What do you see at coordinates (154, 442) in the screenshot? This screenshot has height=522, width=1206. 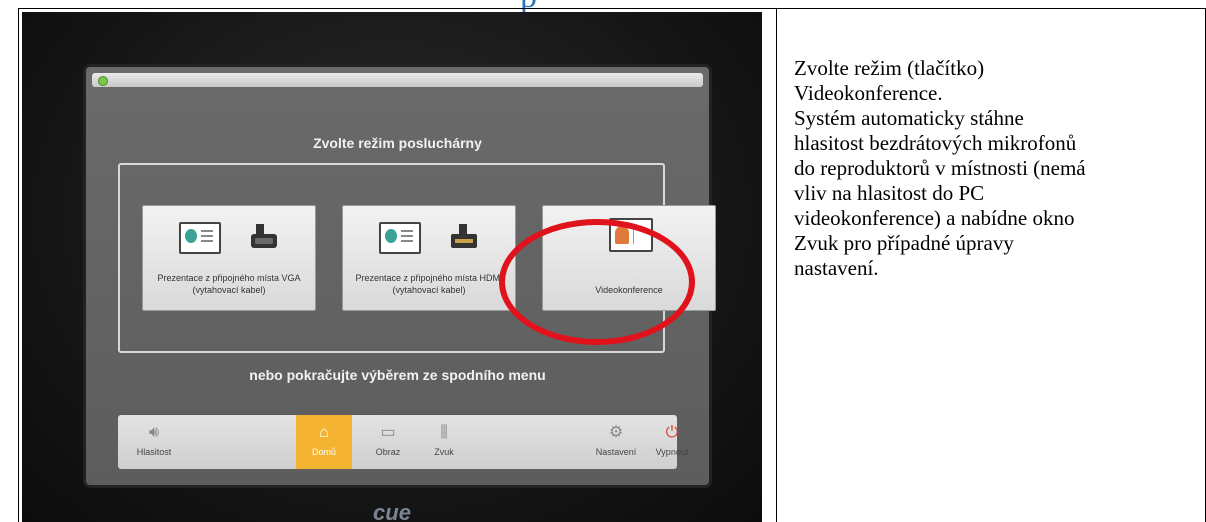 I see `menu-item-volume: 🔊︎ Hlasitost` at bounding box center [154, 442].